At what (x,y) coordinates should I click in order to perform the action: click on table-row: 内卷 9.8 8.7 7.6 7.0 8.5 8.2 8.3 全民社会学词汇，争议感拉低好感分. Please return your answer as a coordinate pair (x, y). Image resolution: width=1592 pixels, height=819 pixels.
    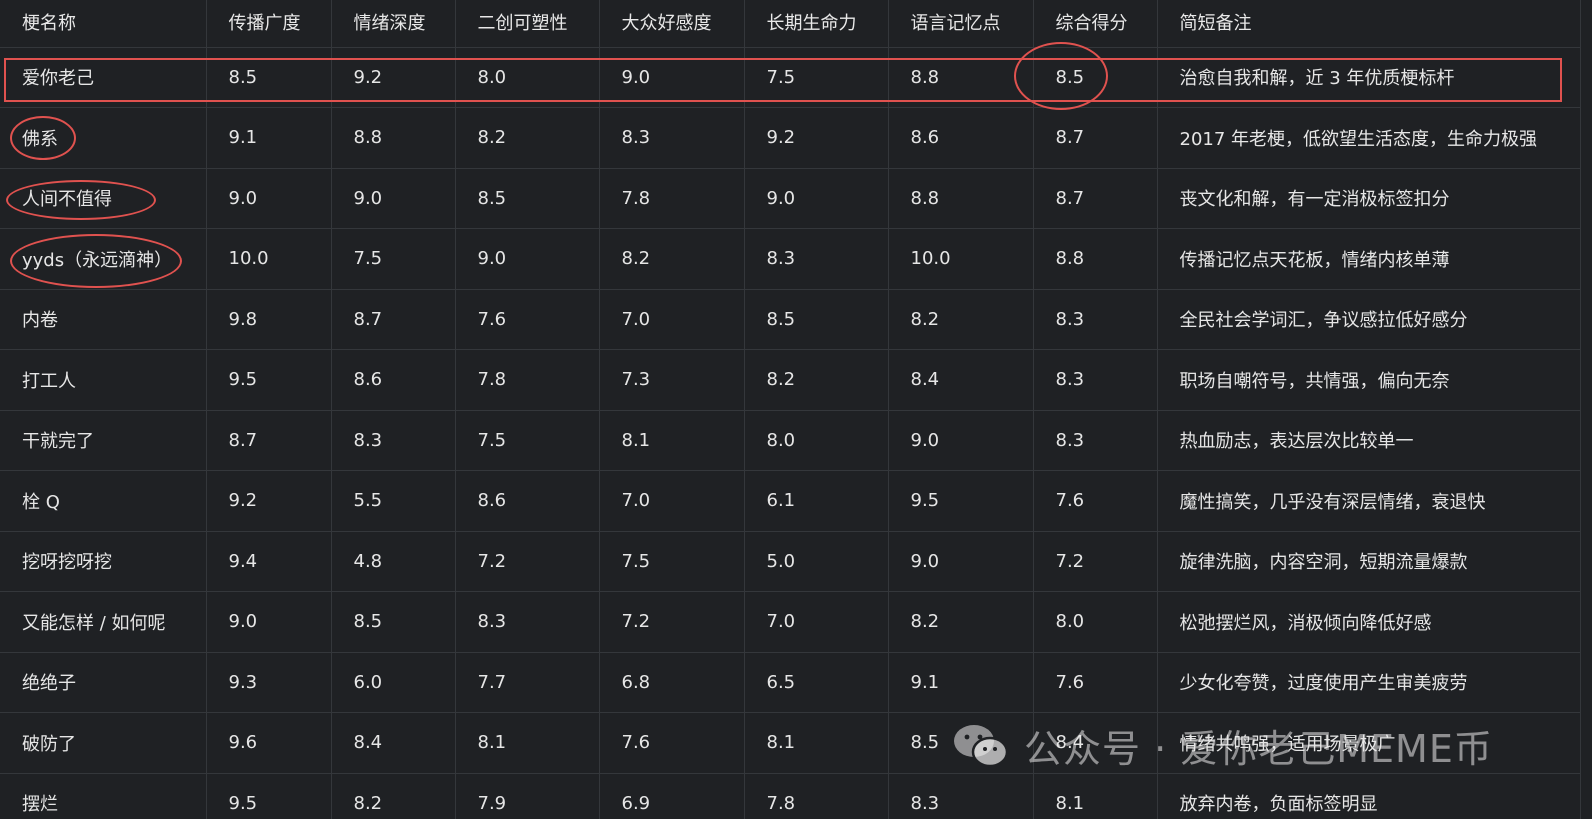
    Looking at the image, I should click on (790, 319).